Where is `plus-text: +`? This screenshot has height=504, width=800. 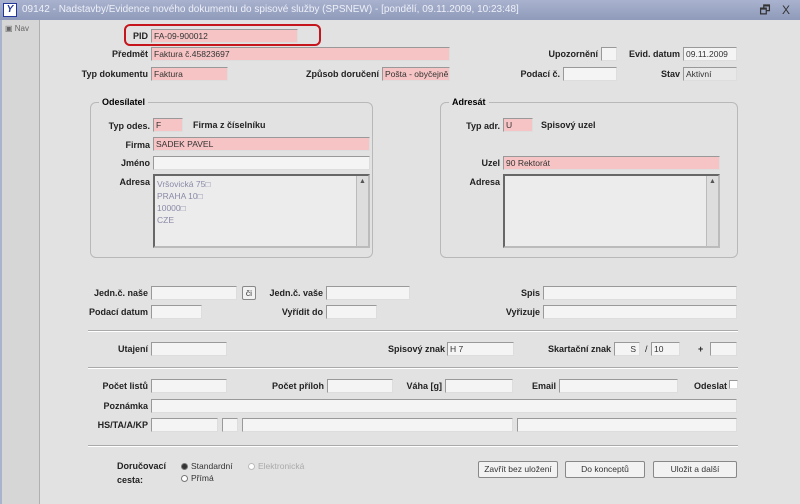 plus-text: + is located at coordinates (701, 349).